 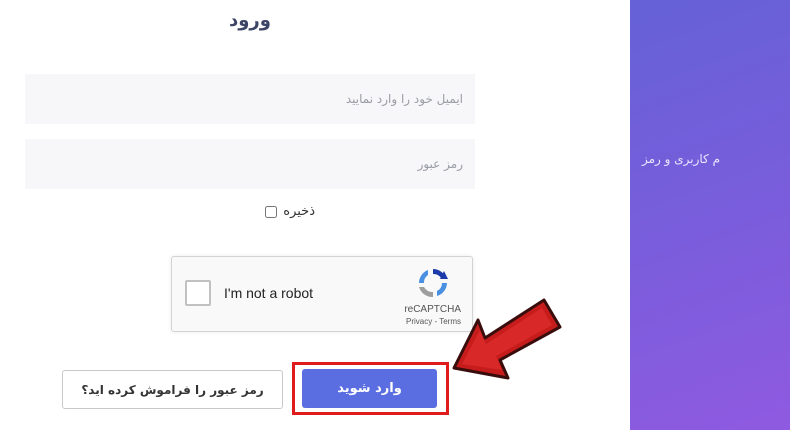 What do you see at coordinates (271, 211) in the screenshot?
I see `remember-checkbox` at bounding box center [271, 211].